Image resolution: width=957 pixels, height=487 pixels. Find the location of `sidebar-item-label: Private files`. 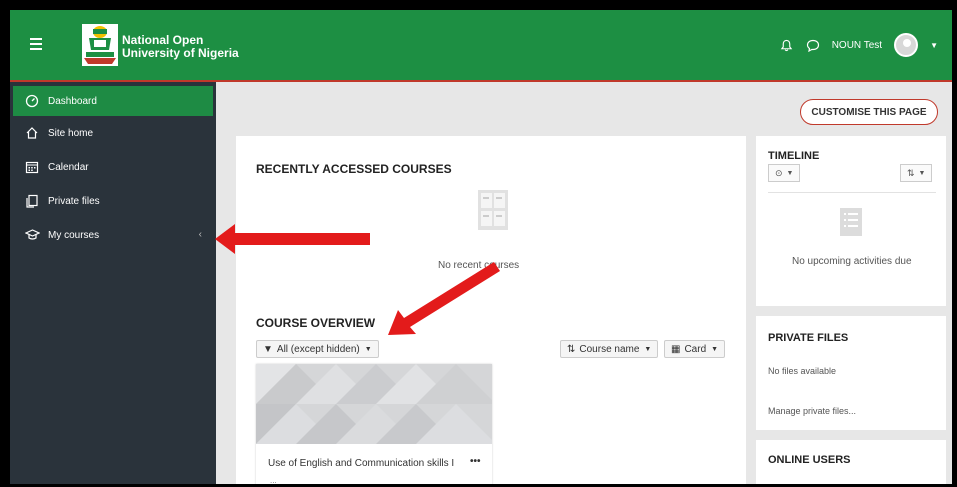

sidebar-item-label: Private files is located at coordinates (74, 201).